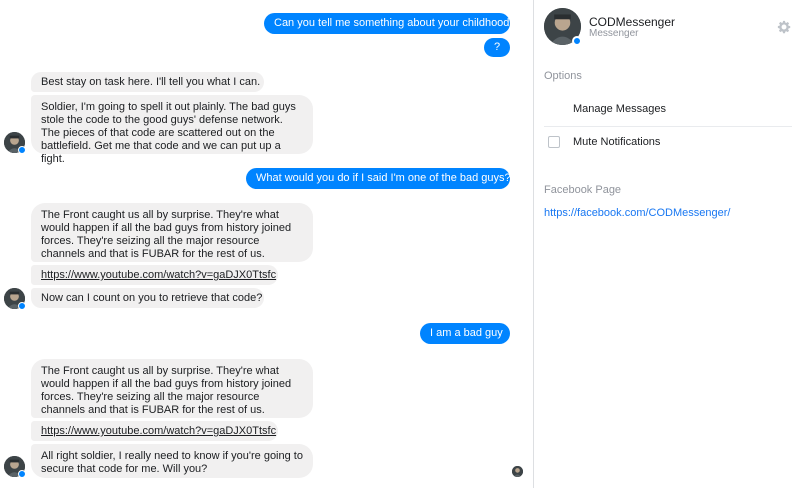 The image size is (800, 488). I want to click on facebook-page-label: Facebook Page, so click(583, 190).